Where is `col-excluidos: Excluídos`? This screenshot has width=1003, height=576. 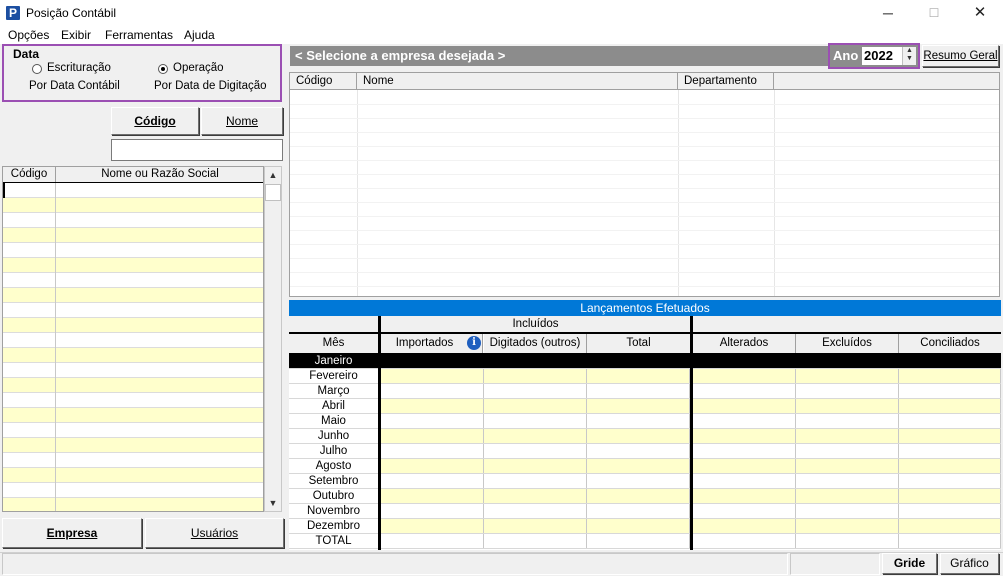
col-excluidos: Excluídos is located at coordinates (847, 343).